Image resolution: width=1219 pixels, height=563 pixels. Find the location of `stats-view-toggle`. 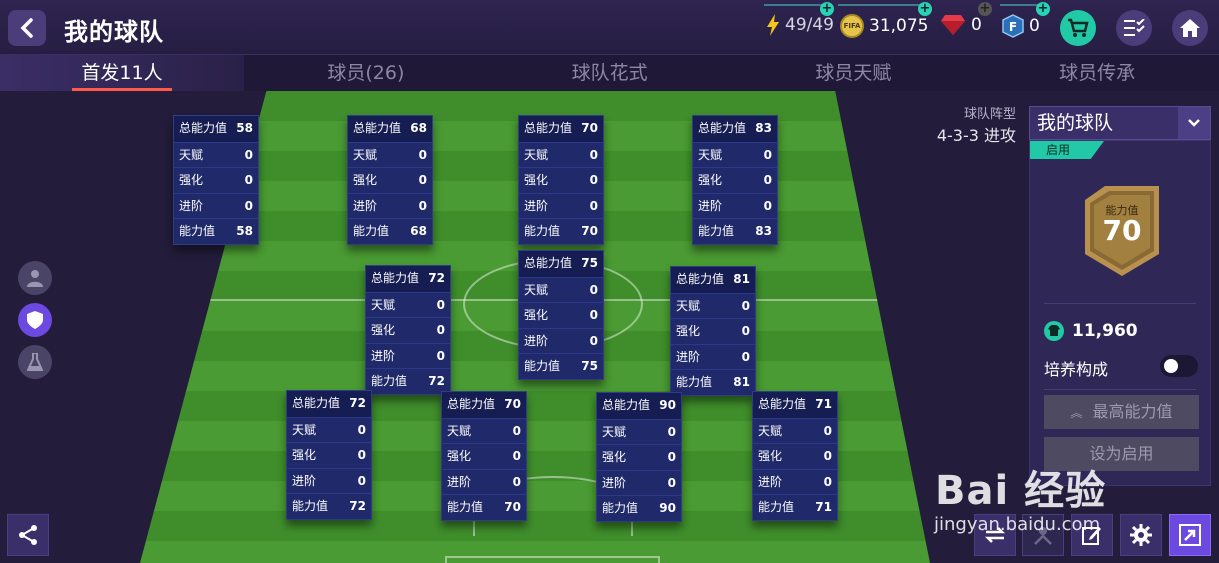

stats-view-toggle is located at coordinates (35, 320).